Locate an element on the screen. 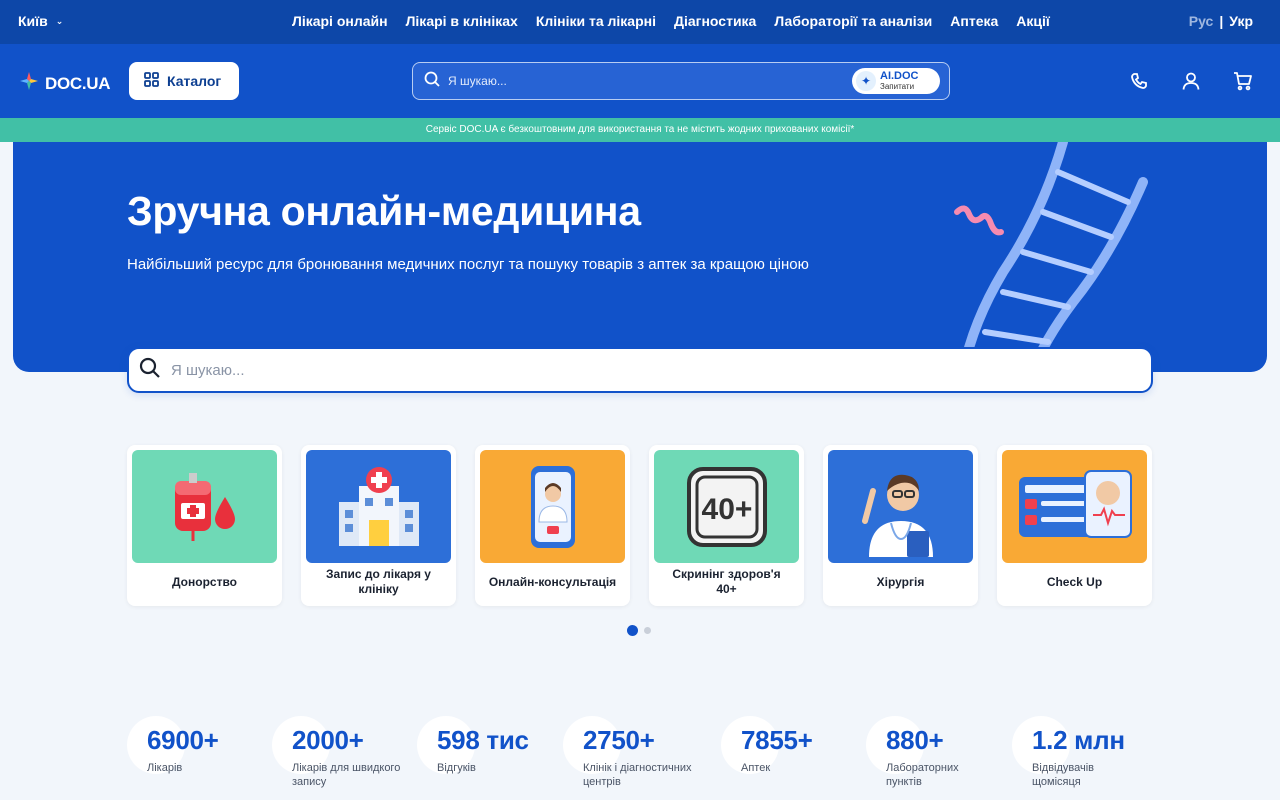 Image resolution: width=1280 pixels, height=800 pixels. user-icon is located at coordinates (1191, 81).